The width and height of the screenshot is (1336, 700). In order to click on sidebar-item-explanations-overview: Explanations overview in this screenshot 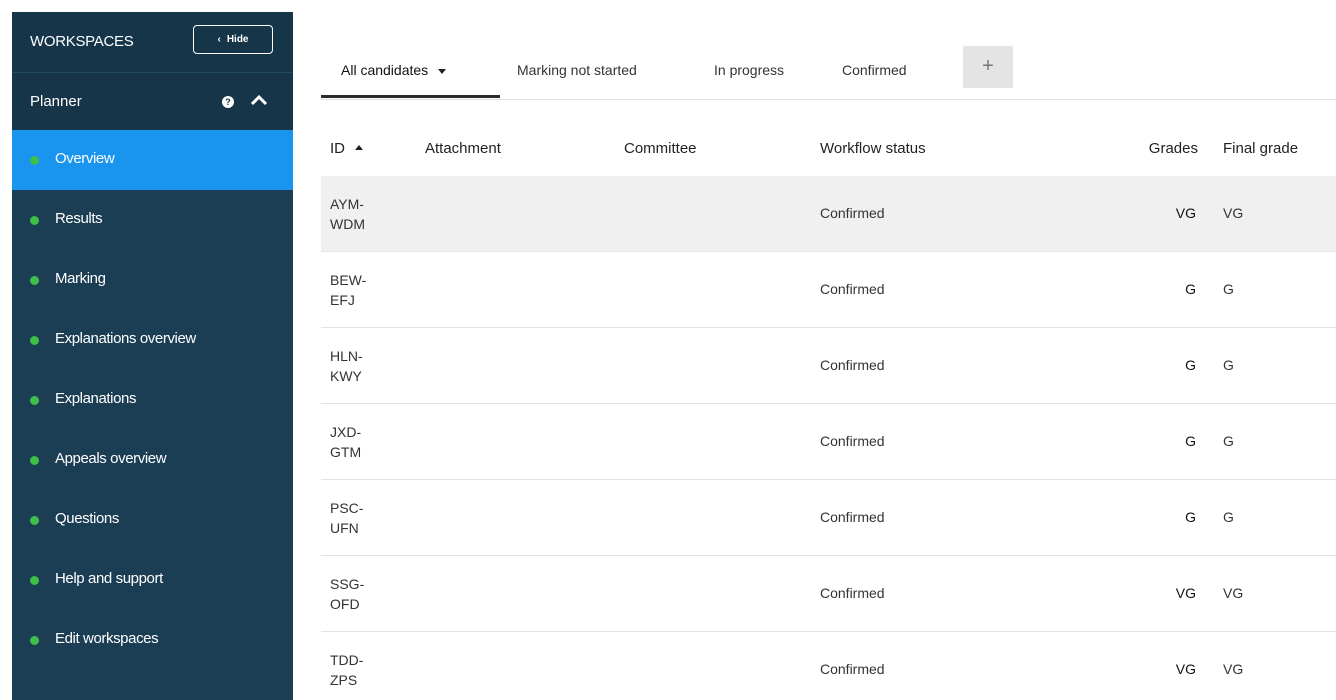, I will do `click(152, 340)`.